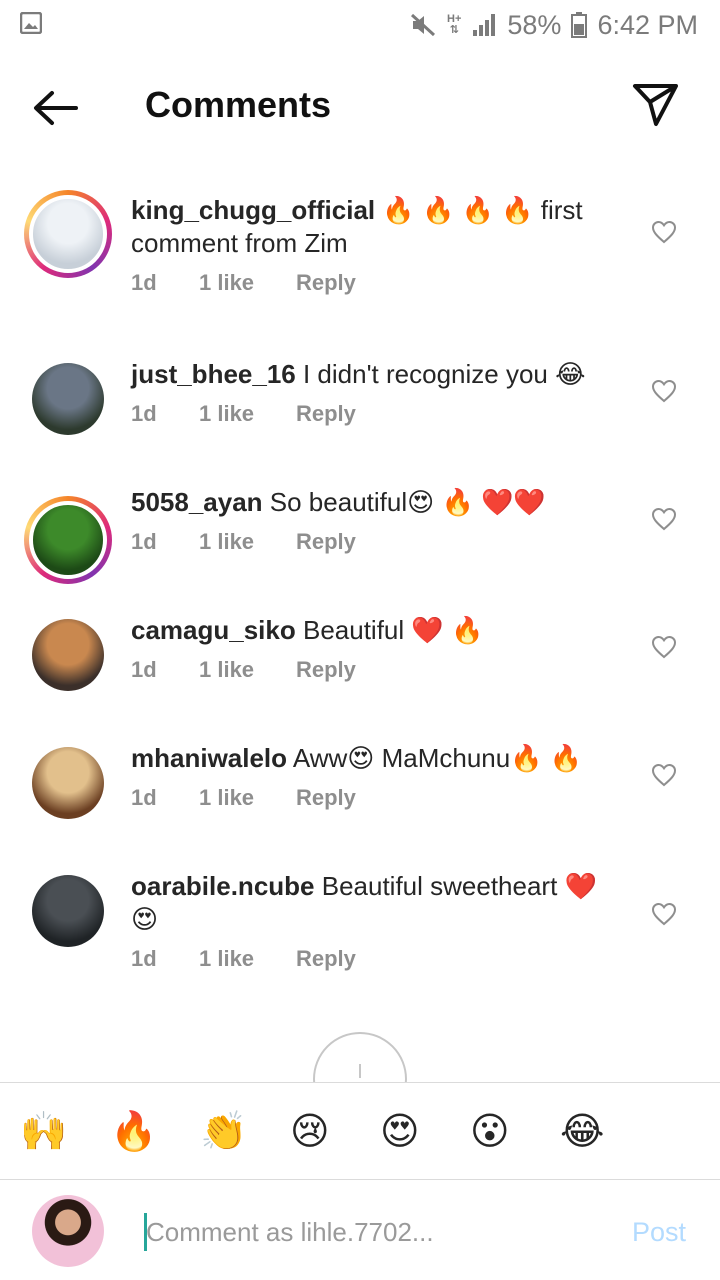 Image resolution: width=720 pixels, height=1280 pixels. Describe the element at coordinates (253, 210) in the screenshot. I see `comment-username: king_chugg_official` at that location.